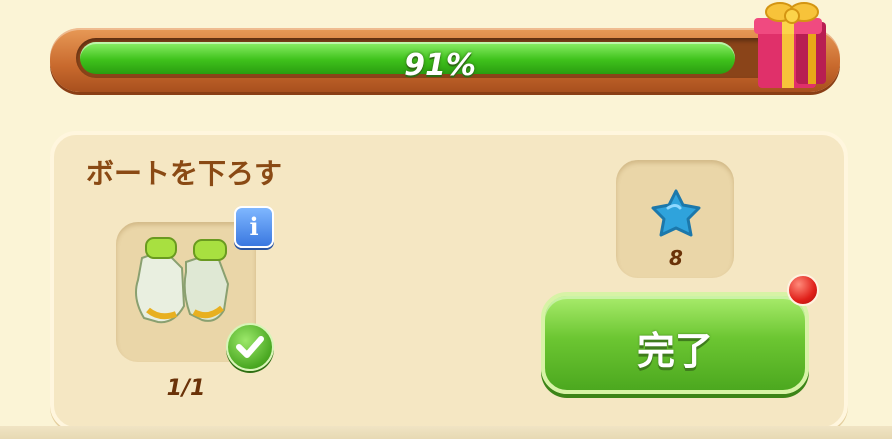  What do you see at coordinates (440, 65) in the screenshot?
I see `progress-label: 91%` at bounding box center [440, 65].